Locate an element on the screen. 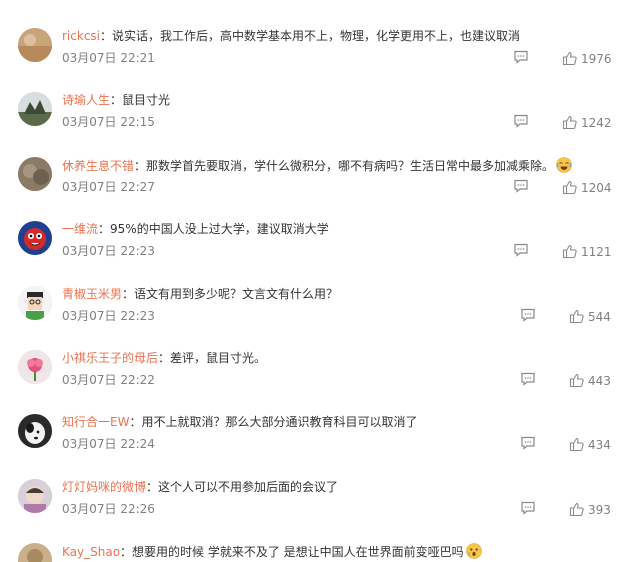  comment-item: Kay_Shao：想要用的时候 学就来不及了 是想让中国人在世界面前变哑巴吗 is located at coordinates (319, 550).